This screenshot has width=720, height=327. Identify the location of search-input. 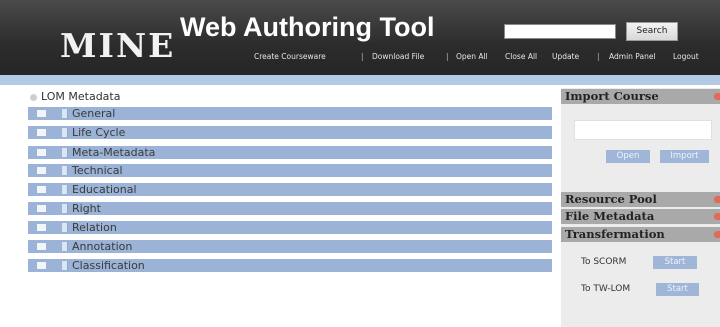
(560, 31).